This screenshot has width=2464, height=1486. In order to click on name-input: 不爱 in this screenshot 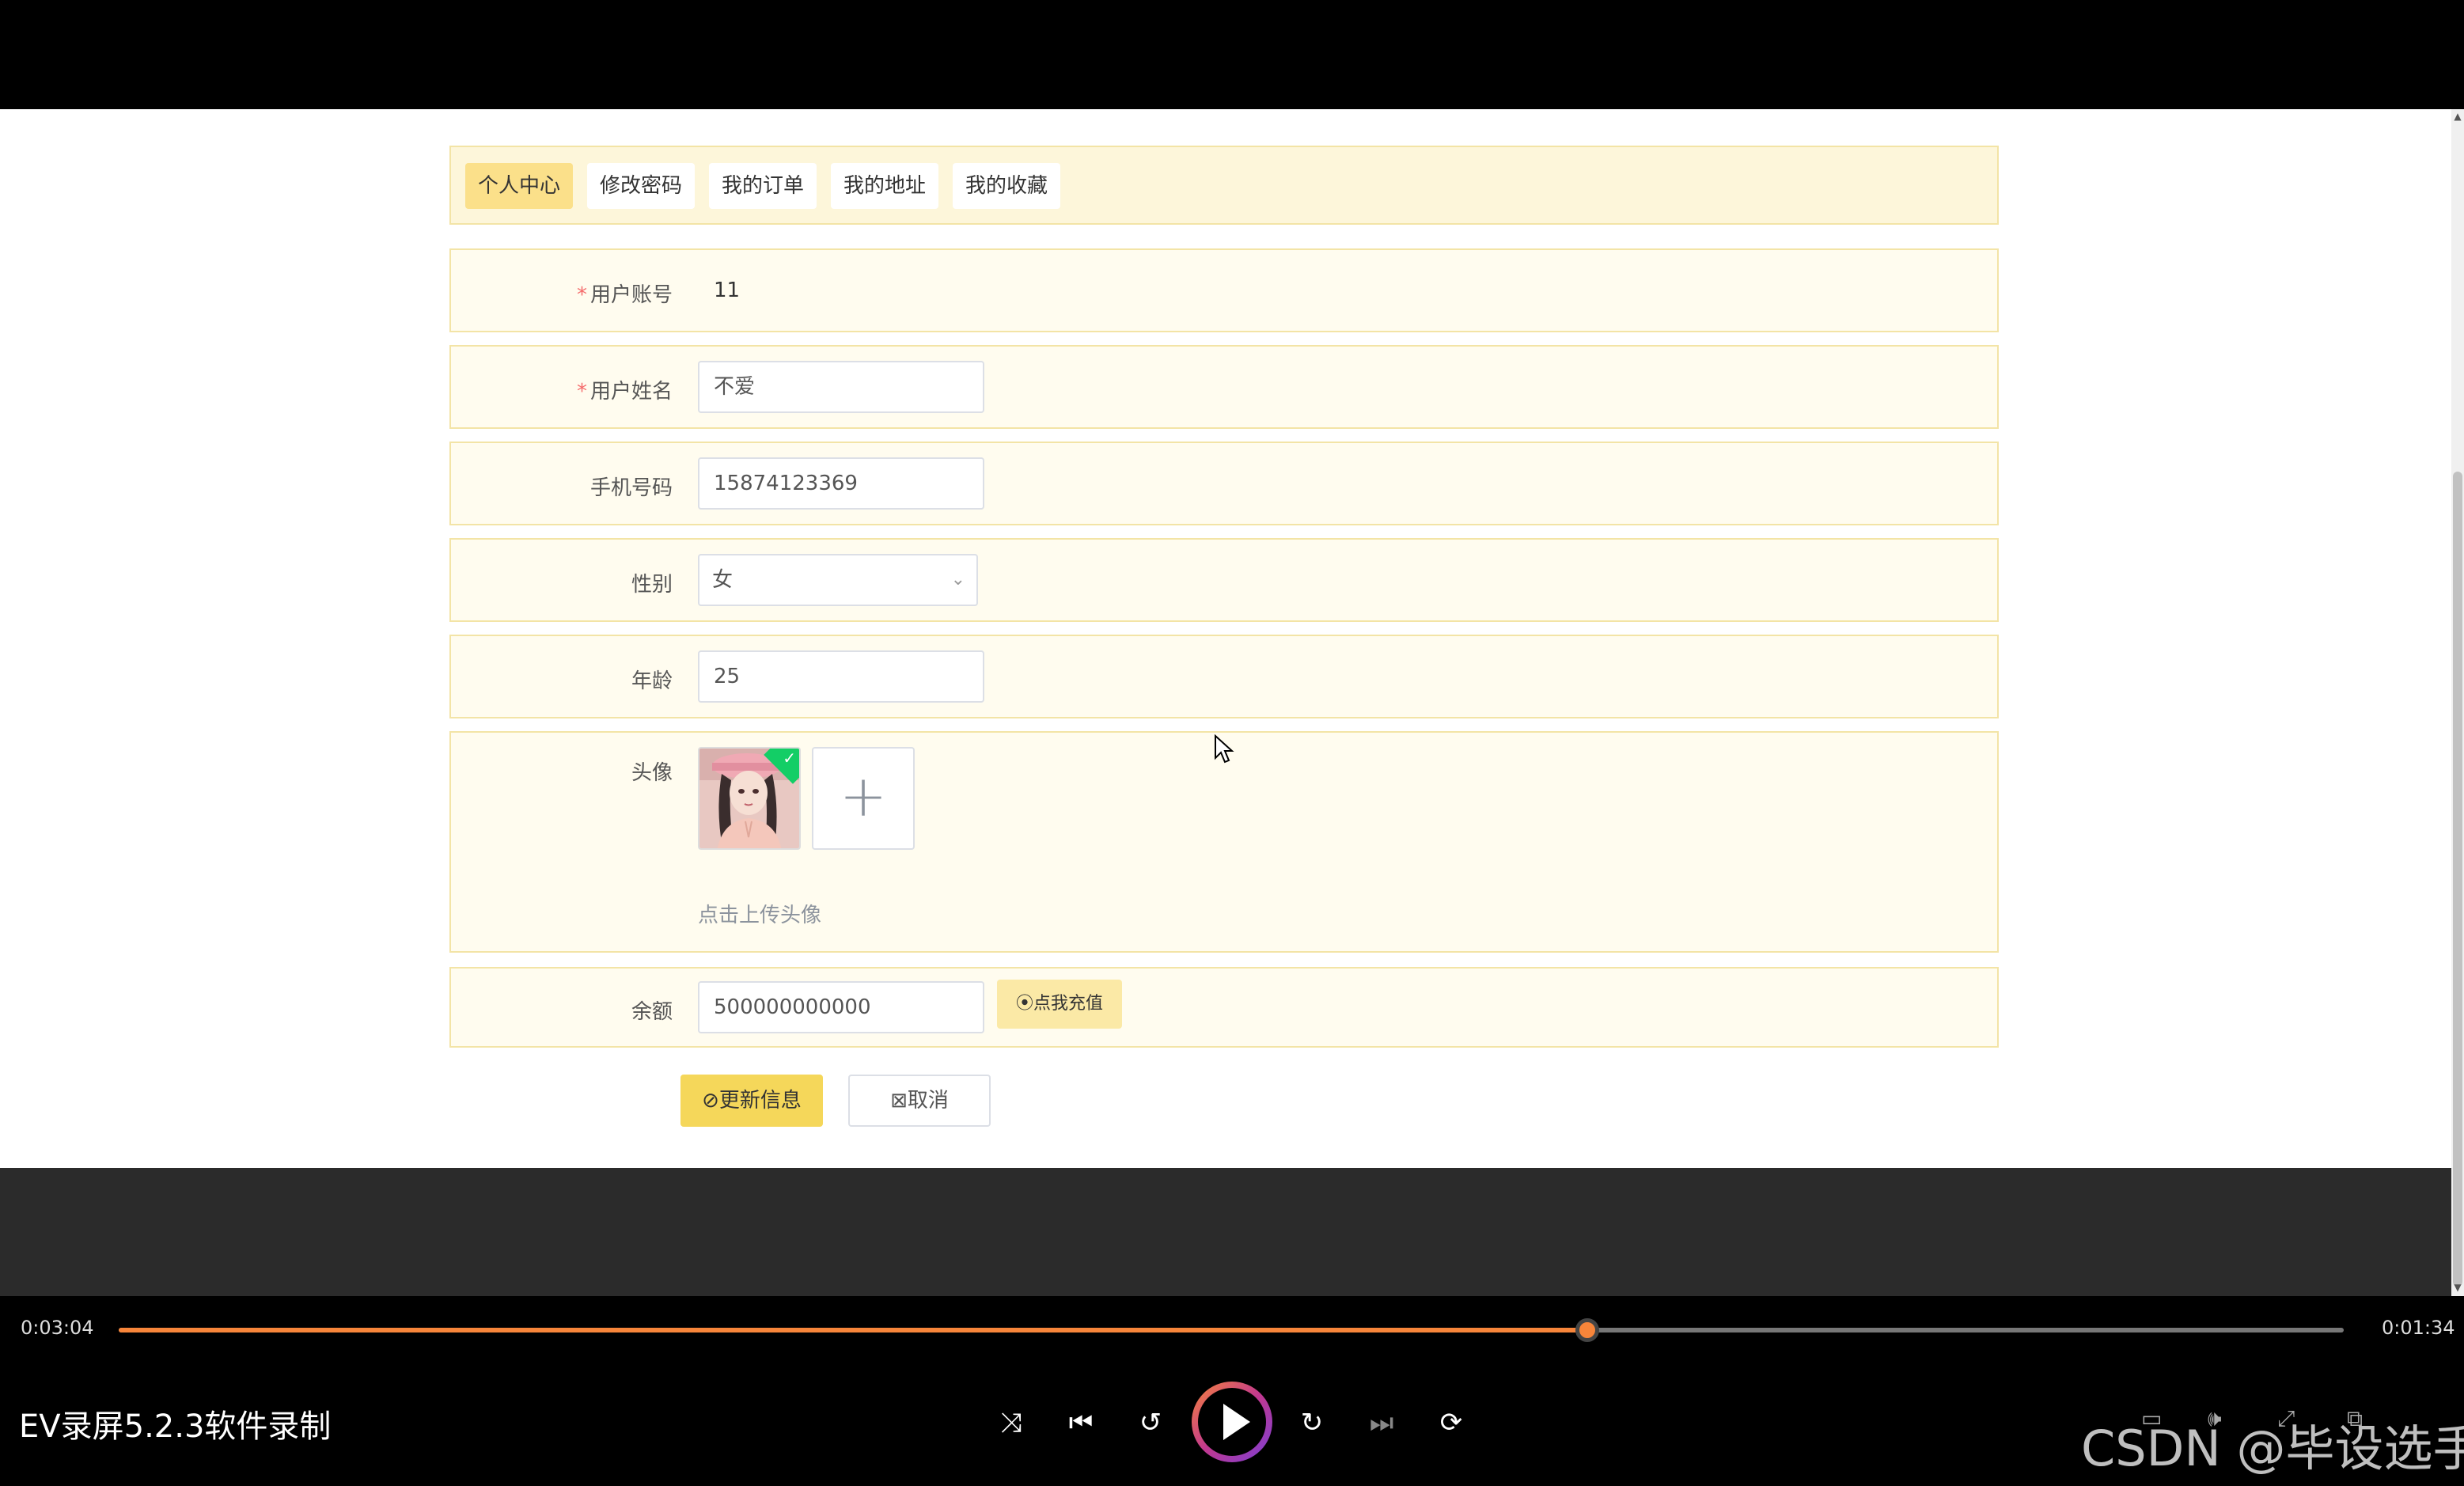, I will do `click(841, 387)`.